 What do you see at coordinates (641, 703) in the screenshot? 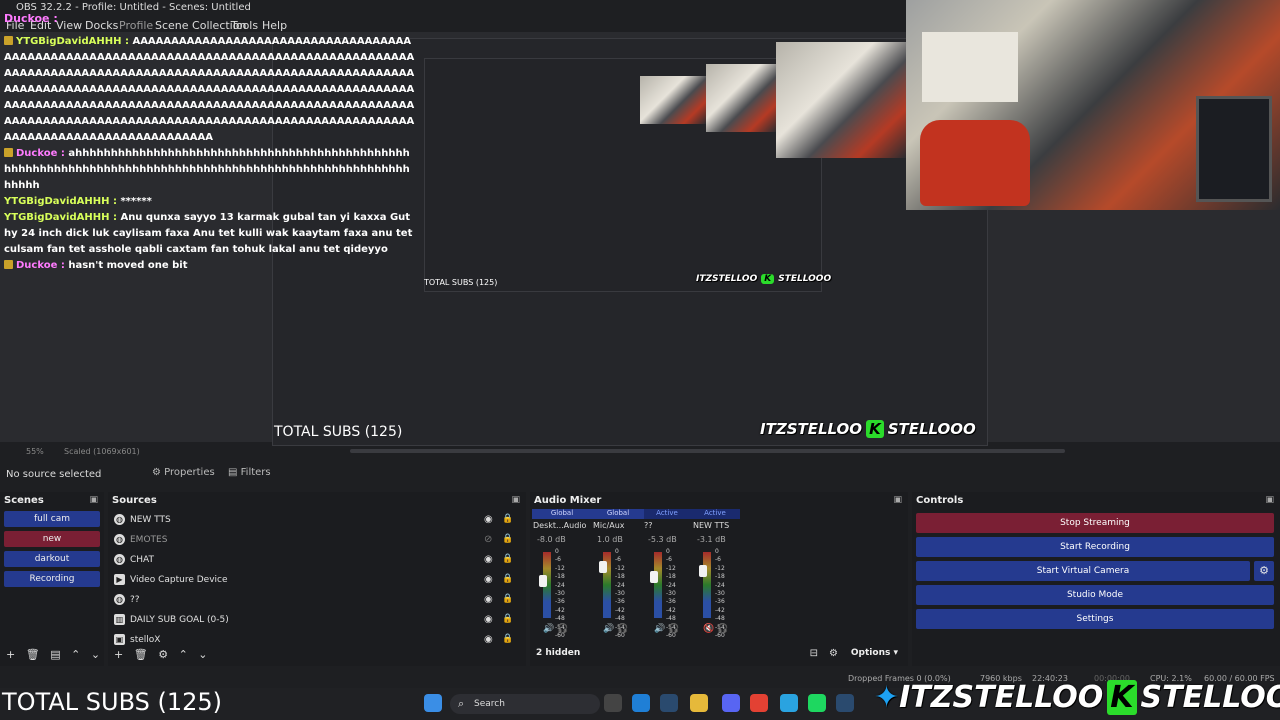
I see `edge-icon` at bounding box center [641, 703].